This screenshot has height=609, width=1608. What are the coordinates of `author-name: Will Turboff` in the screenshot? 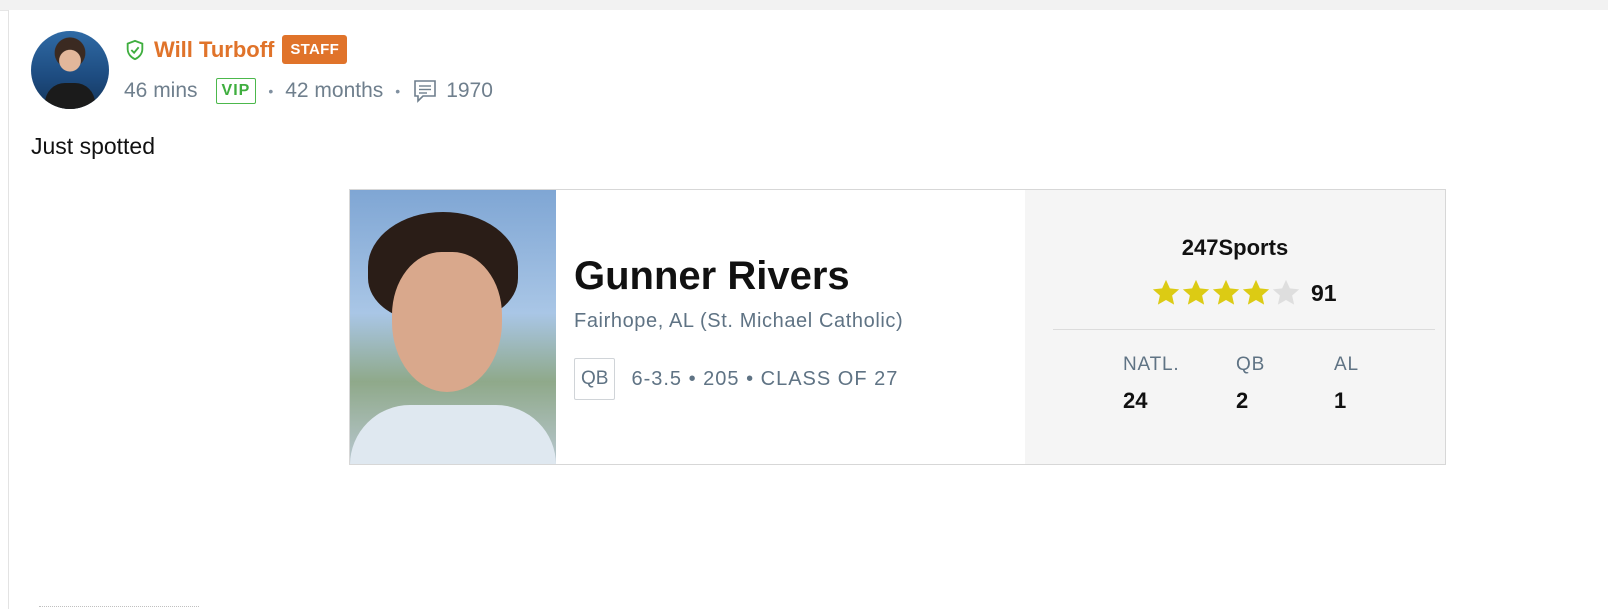 It's located at (214, 50).